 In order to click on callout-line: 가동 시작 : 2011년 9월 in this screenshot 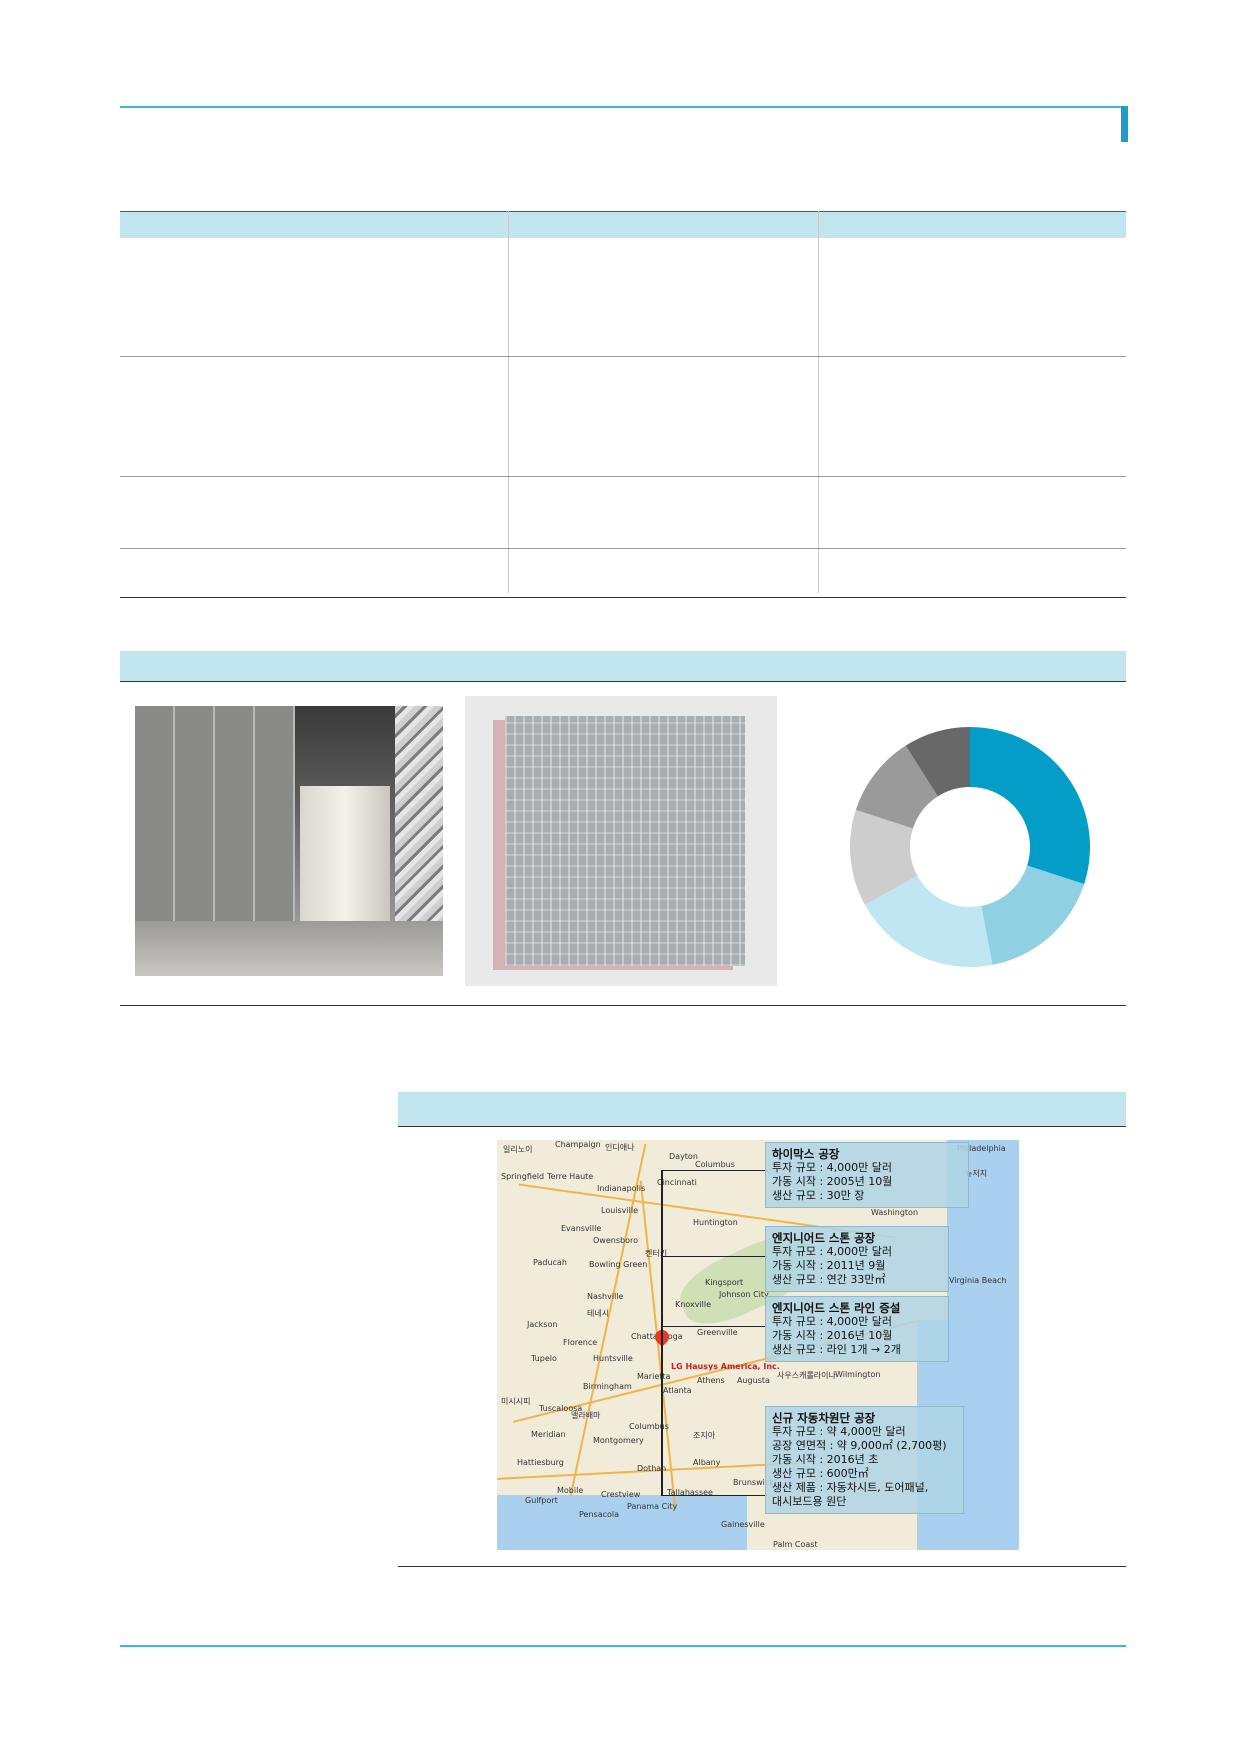, I will do `click(829, 1265)`.